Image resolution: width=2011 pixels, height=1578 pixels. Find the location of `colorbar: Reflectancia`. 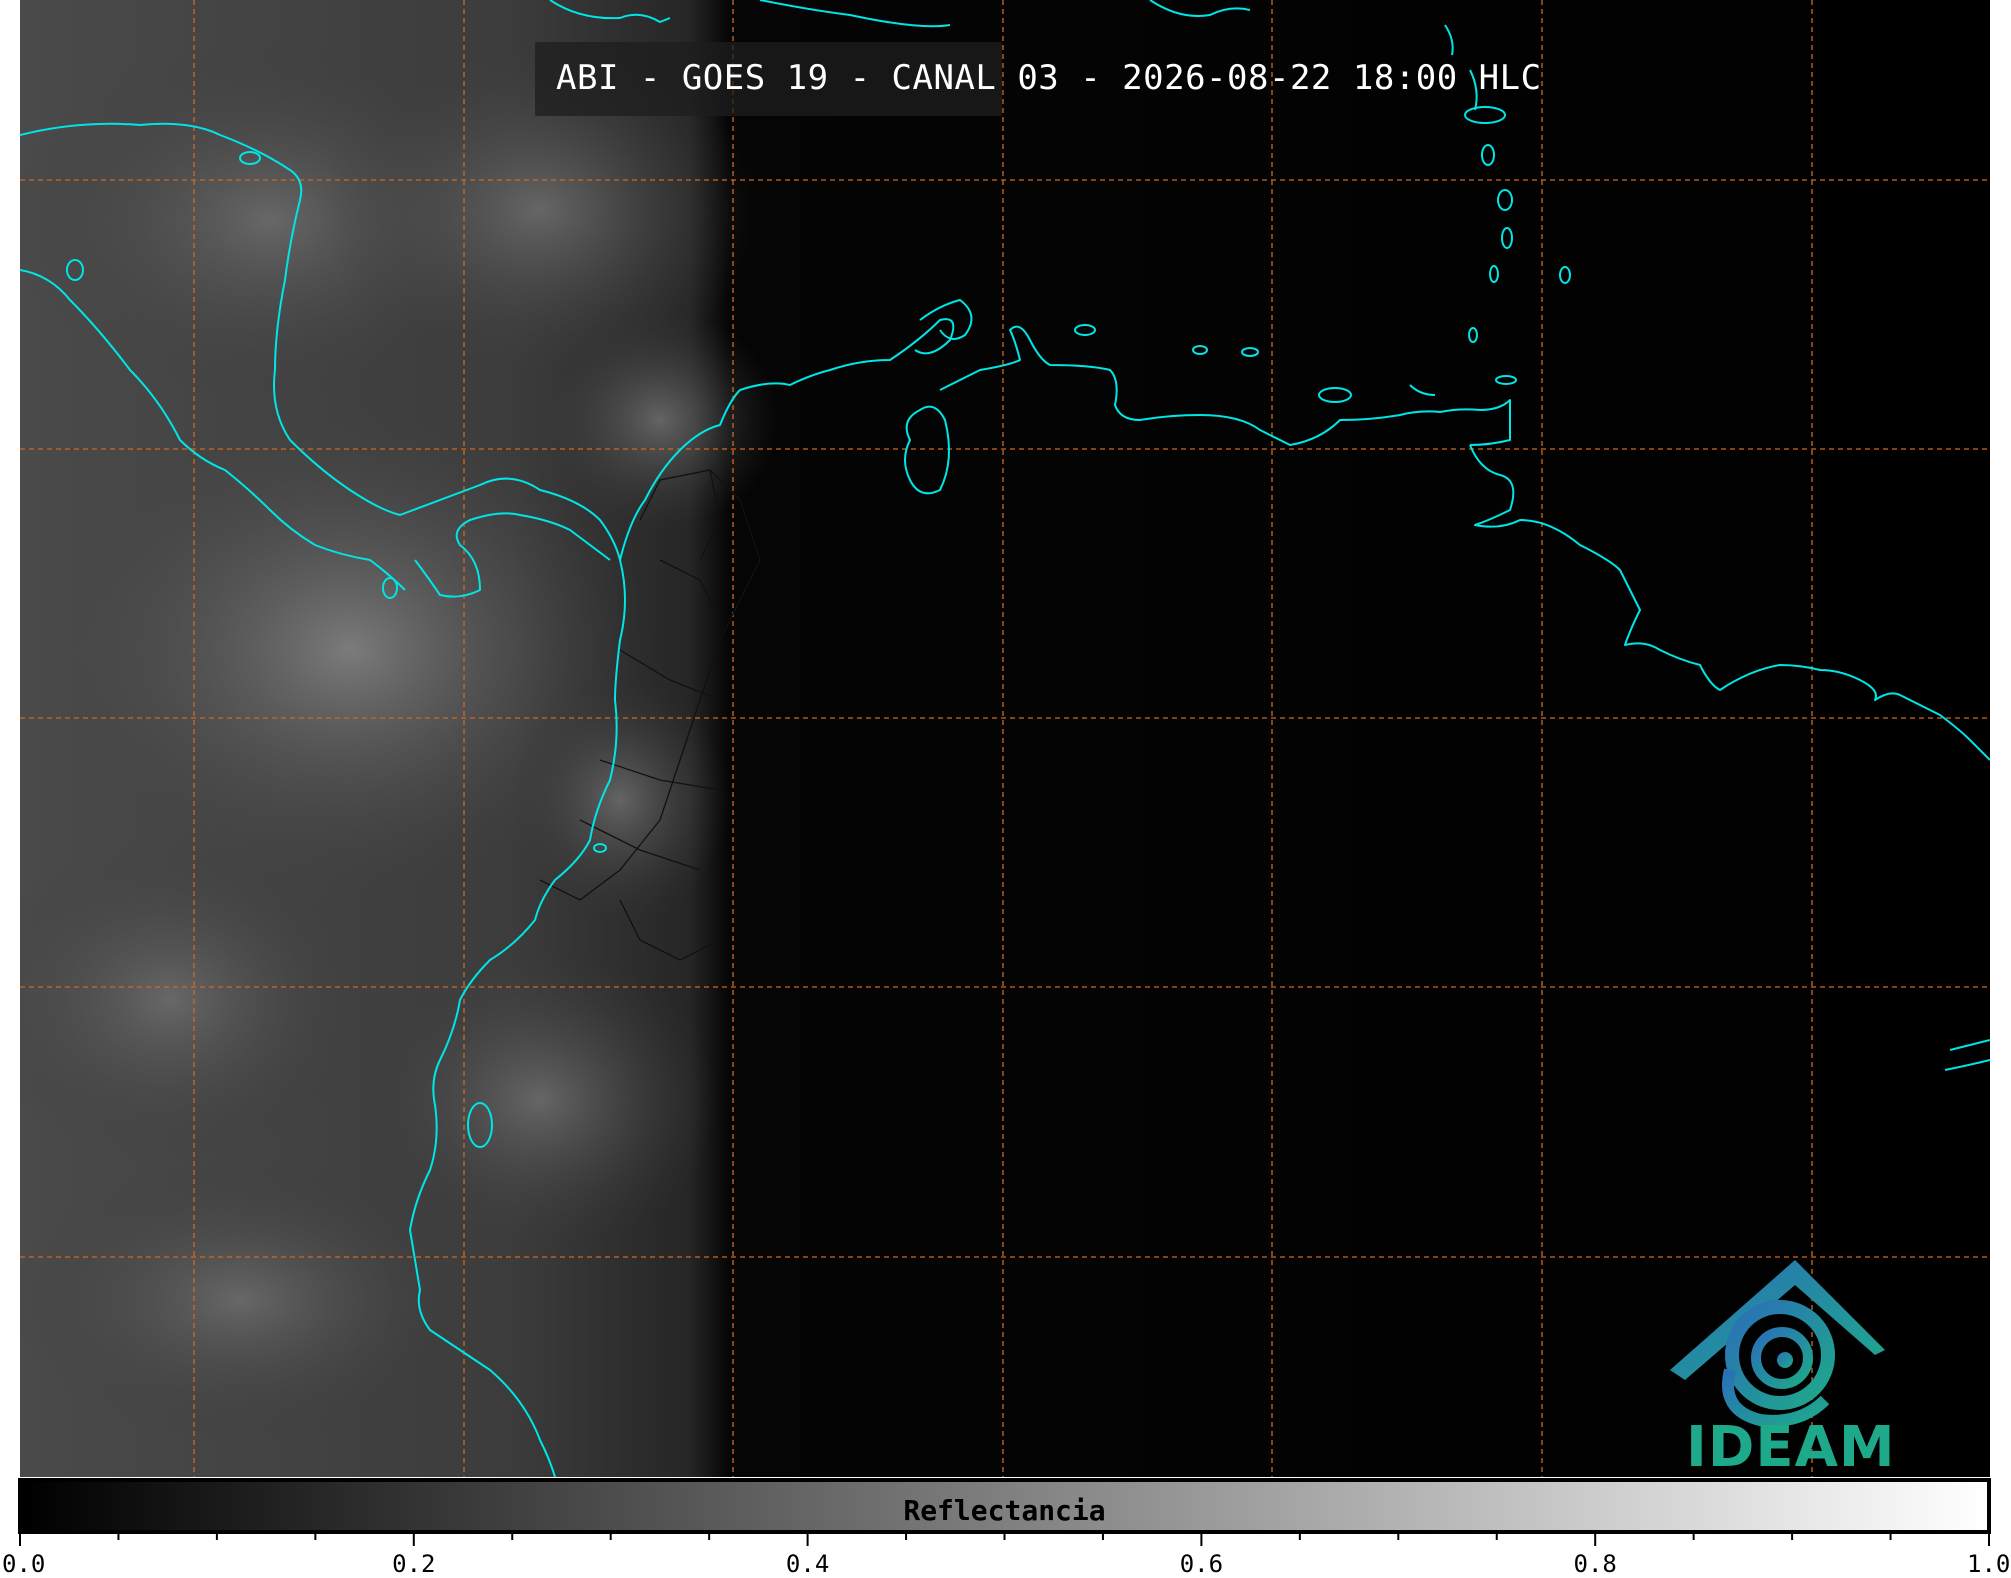

colorbar: Reflectancia is located at coordinates (1004, 1506).